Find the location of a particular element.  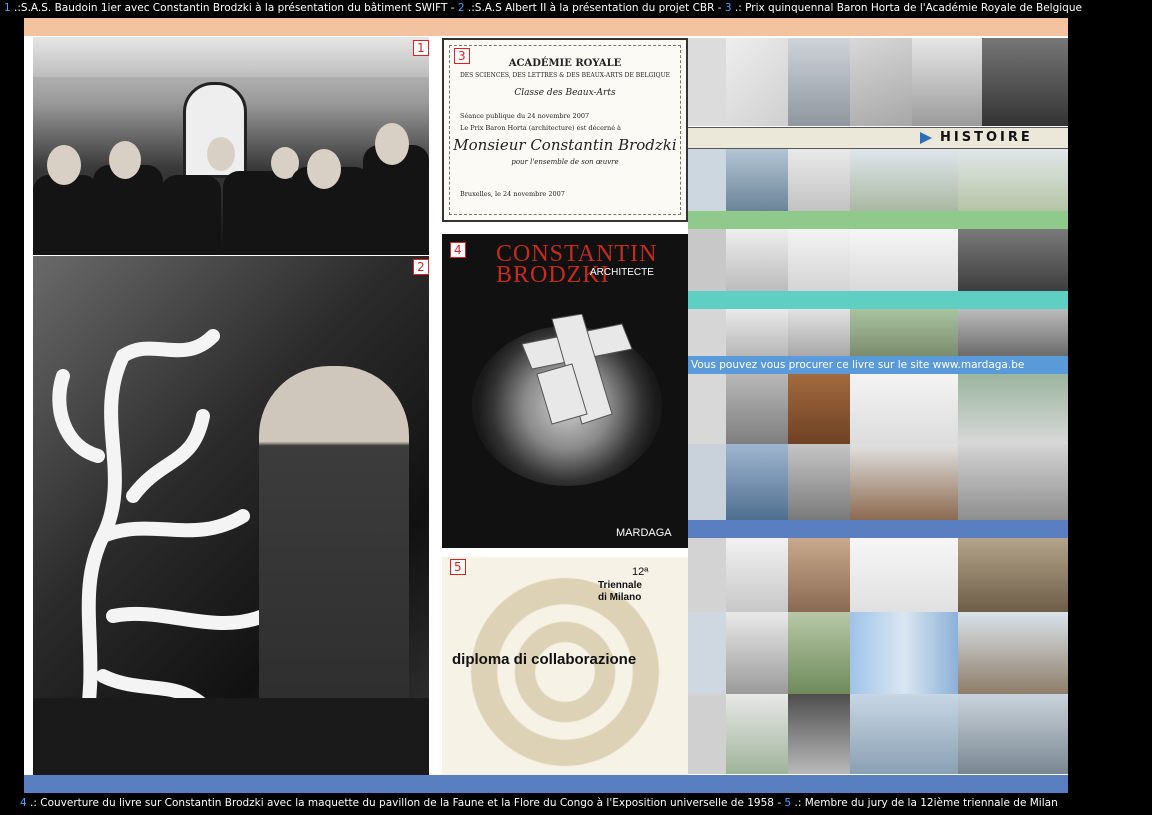

diploma-event-line2: di Milano is located at coordinates (620, 597).